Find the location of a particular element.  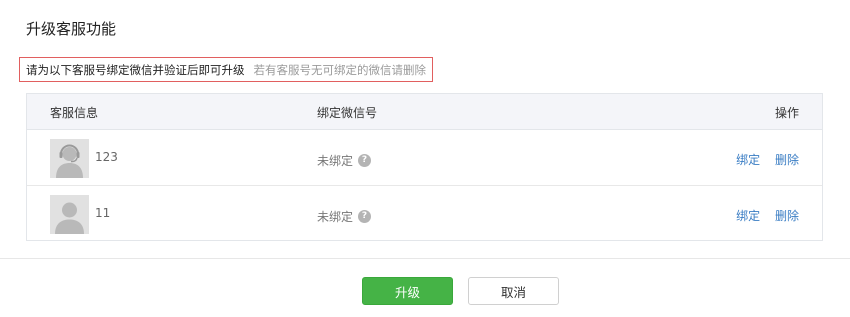

agent-name: 123 is located at coordinates (106, 157).